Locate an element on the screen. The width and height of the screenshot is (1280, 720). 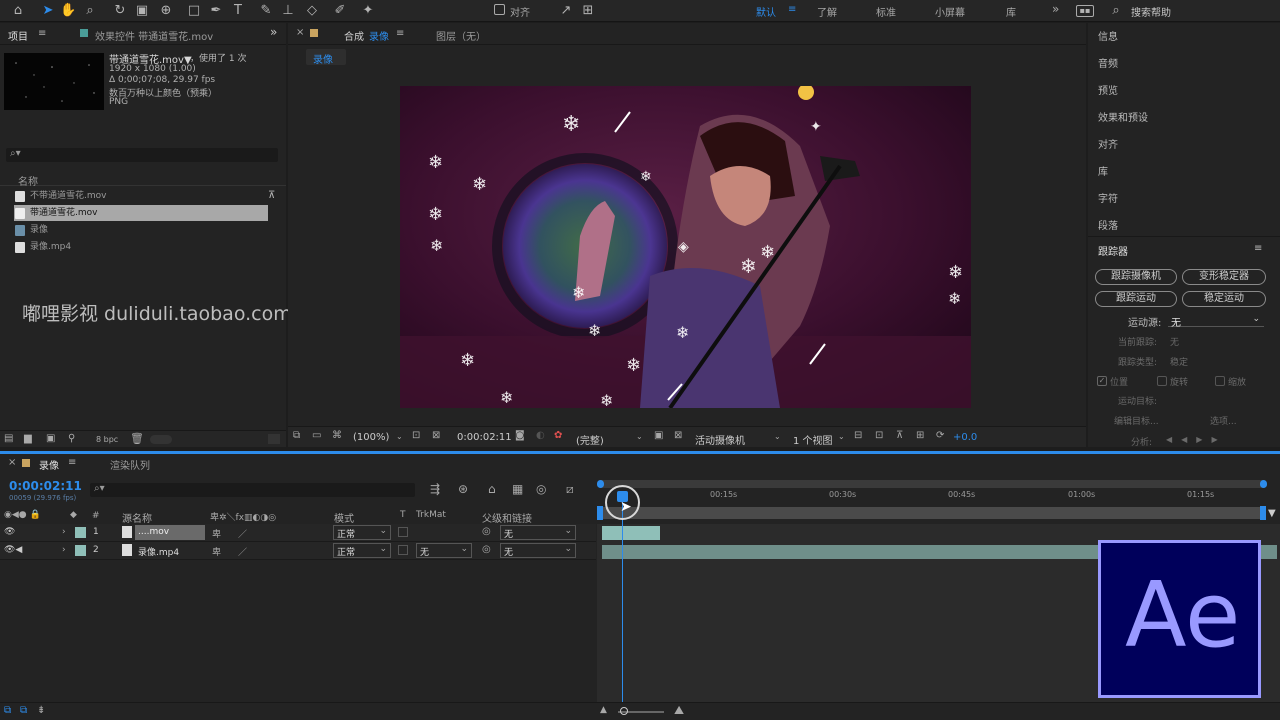
more-workspaces-icon: » is located at coordinates (1055, 9).